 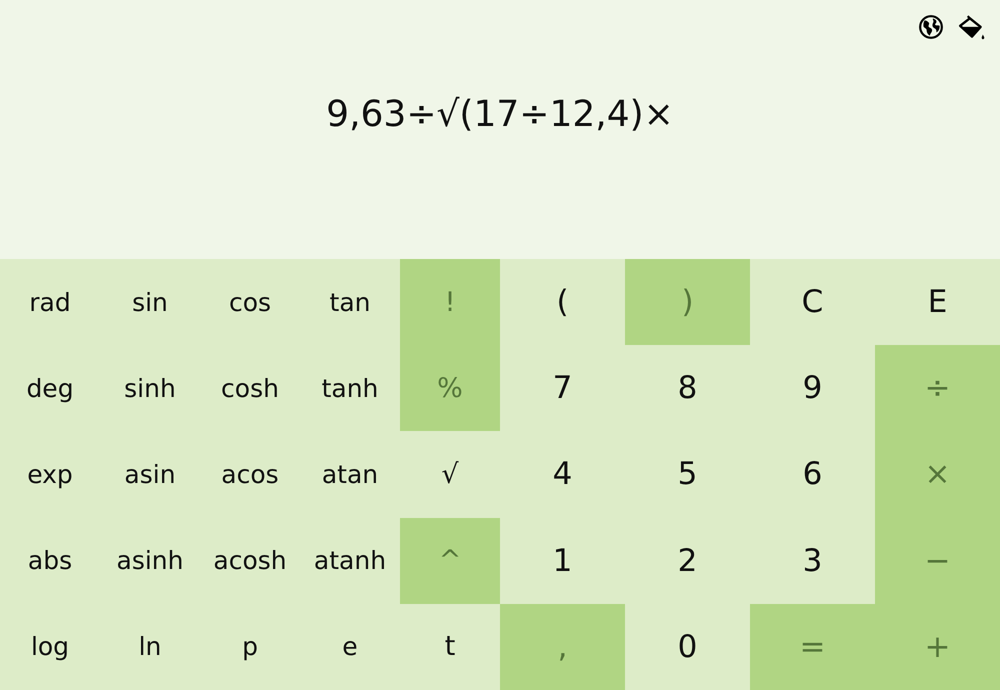 I want to click on globe-icon, so click(x=931, y=27).